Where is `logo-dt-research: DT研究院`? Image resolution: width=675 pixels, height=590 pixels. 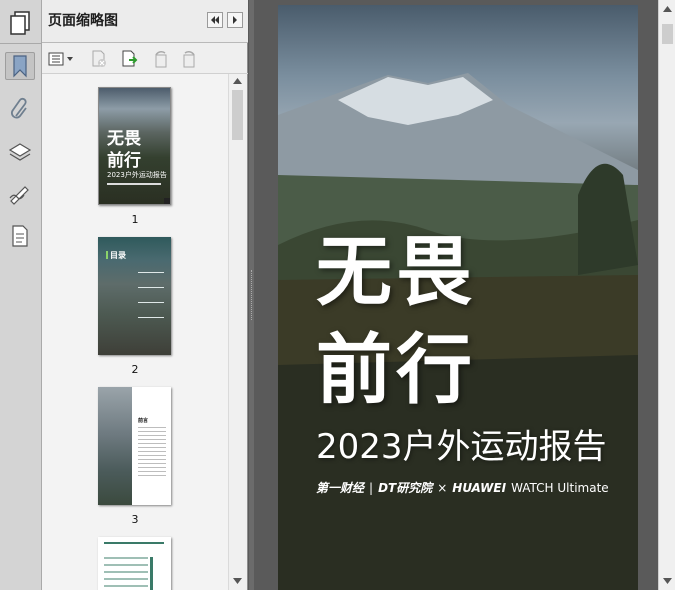
logo-dt-research: DT研究院 is located at coordinates (405, 488).